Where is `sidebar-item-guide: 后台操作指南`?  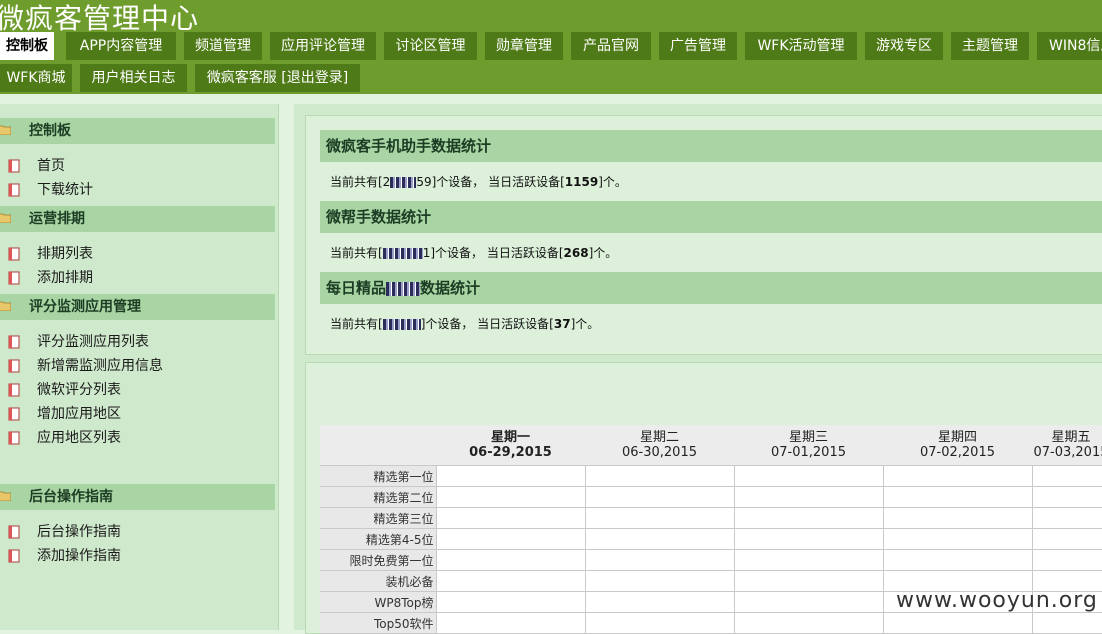
sidebar-item-guide: 后台操作指南 is located at coordinates (137, 532).